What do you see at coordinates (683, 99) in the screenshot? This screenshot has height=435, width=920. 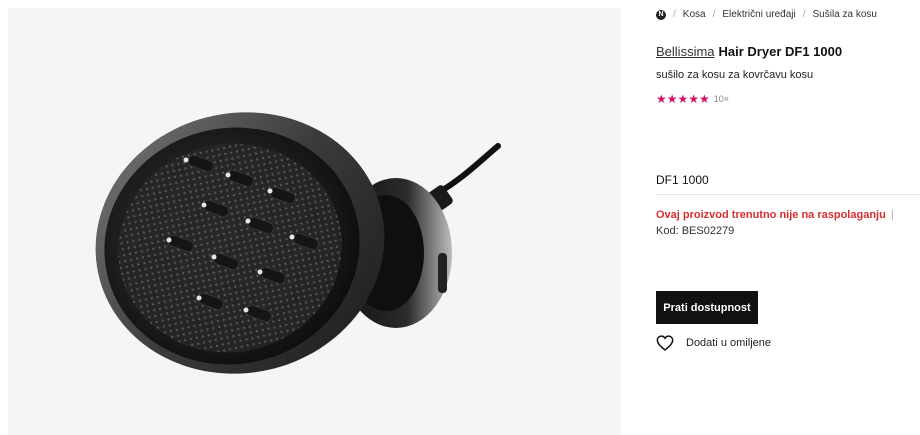 I see `rating-stars-icon: ★★★★★` at bounding box center [683, 99].